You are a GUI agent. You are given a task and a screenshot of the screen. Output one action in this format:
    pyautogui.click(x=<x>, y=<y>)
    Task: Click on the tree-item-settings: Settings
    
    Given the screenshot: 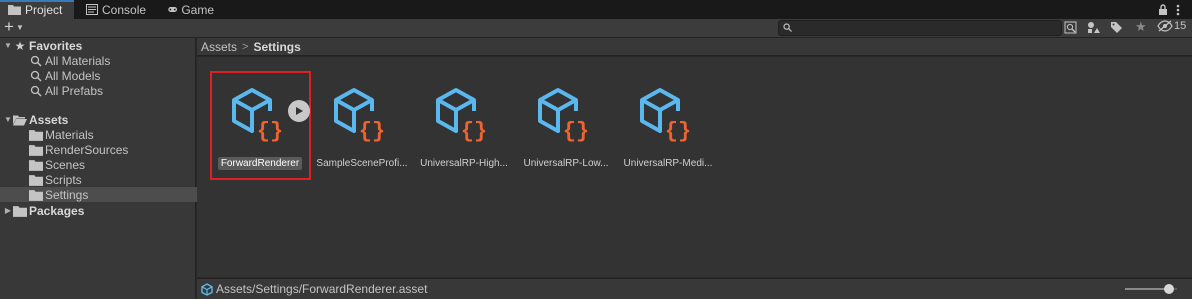 What is the action you would take?
    pyautogui.click(x=112, y=194)
    